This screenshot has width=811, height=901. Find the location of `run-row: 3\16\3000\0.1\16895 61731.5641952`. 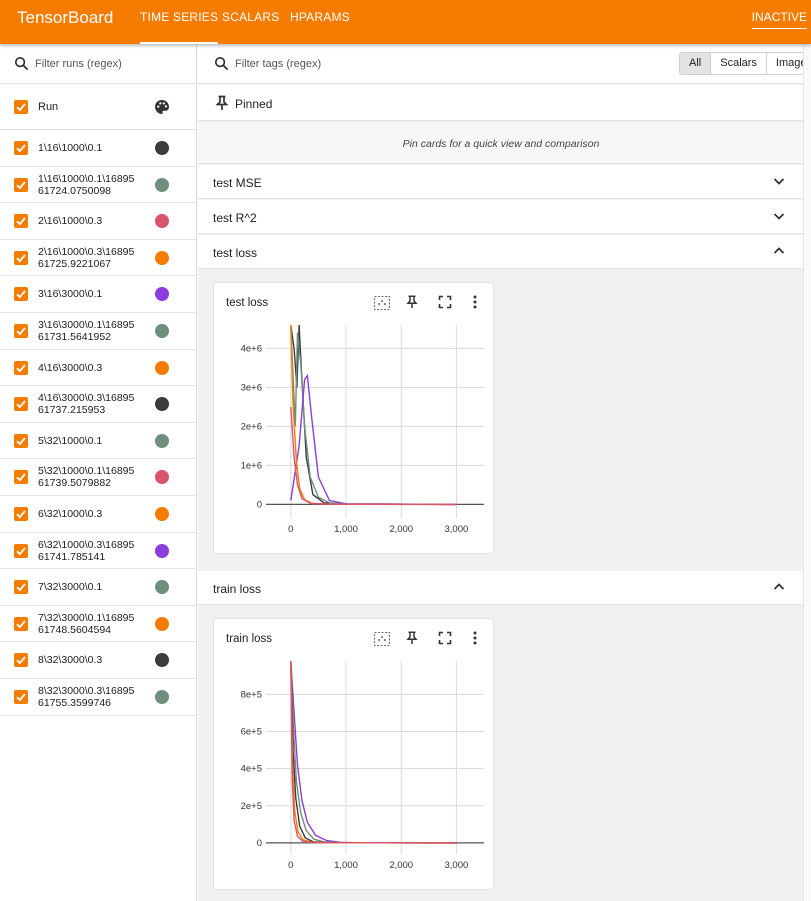

run-row: 3\16\3000\0.1\16895 61731.5641952 is located at coordinates (98, 331).